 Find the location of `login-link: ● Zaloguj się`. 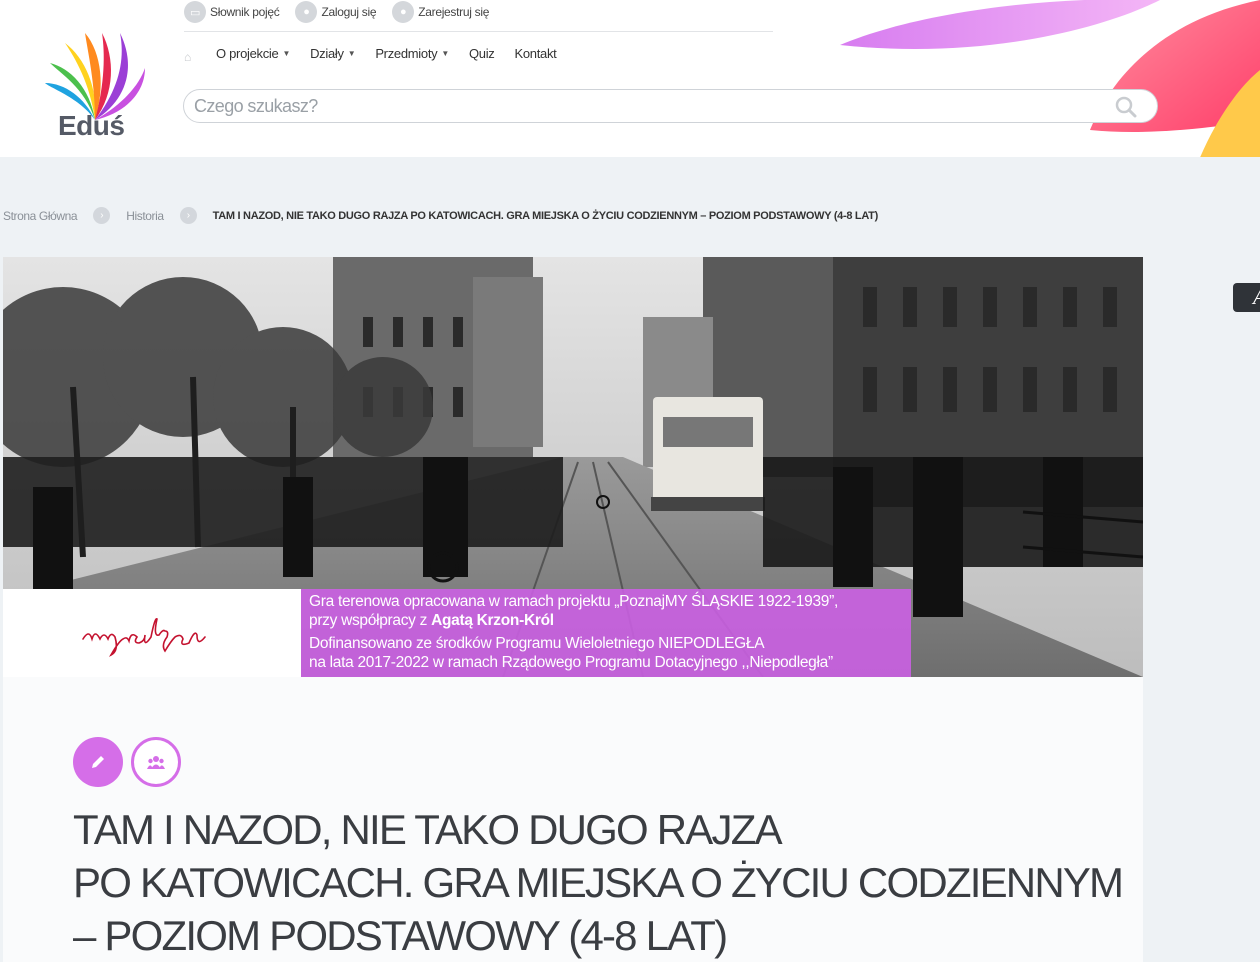

login-link: ● Zaloguj się is located at coordinates (336, 12).